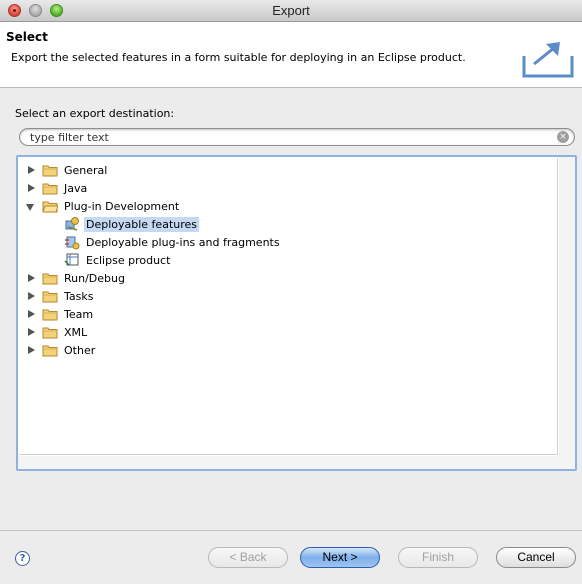  What do you see at coordinates (438, 557) in the screenshot?
I see `finish-button: Finish` at bounding box center [438, 557].